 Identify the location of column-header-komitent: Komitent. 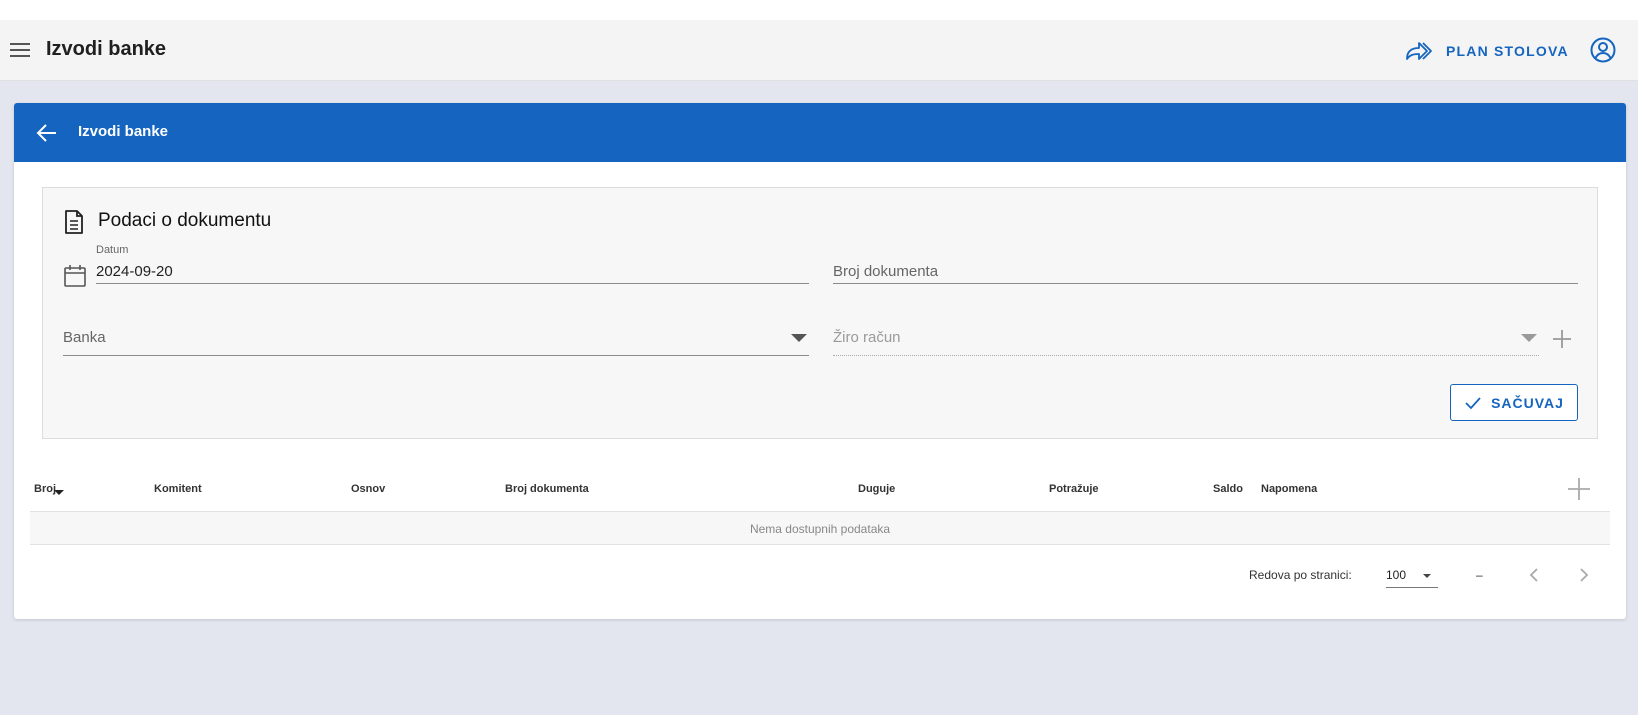
(178, 489).